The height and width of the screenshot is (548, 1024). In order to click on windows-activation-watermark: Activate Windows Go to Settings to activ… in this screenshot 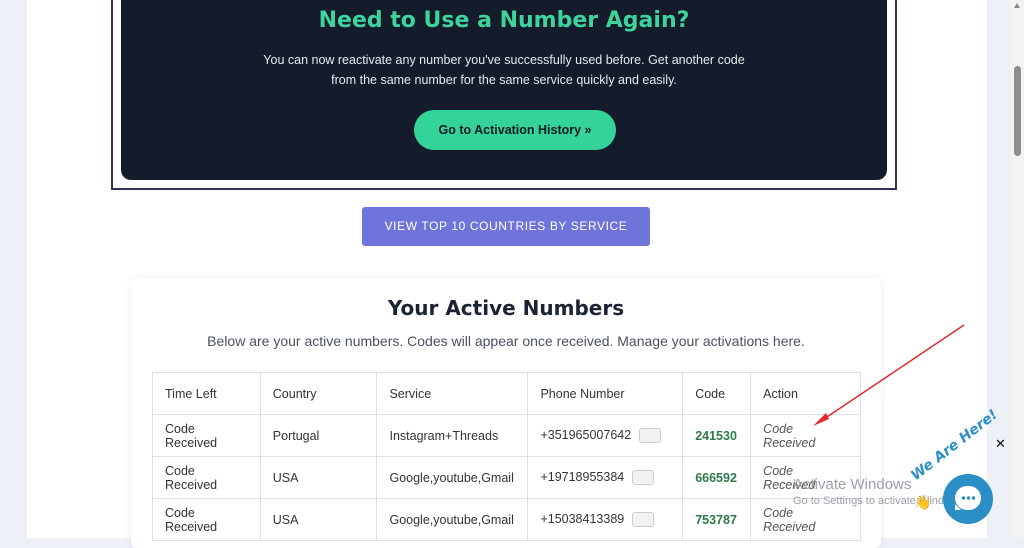, I will do `click(880, 491)`.